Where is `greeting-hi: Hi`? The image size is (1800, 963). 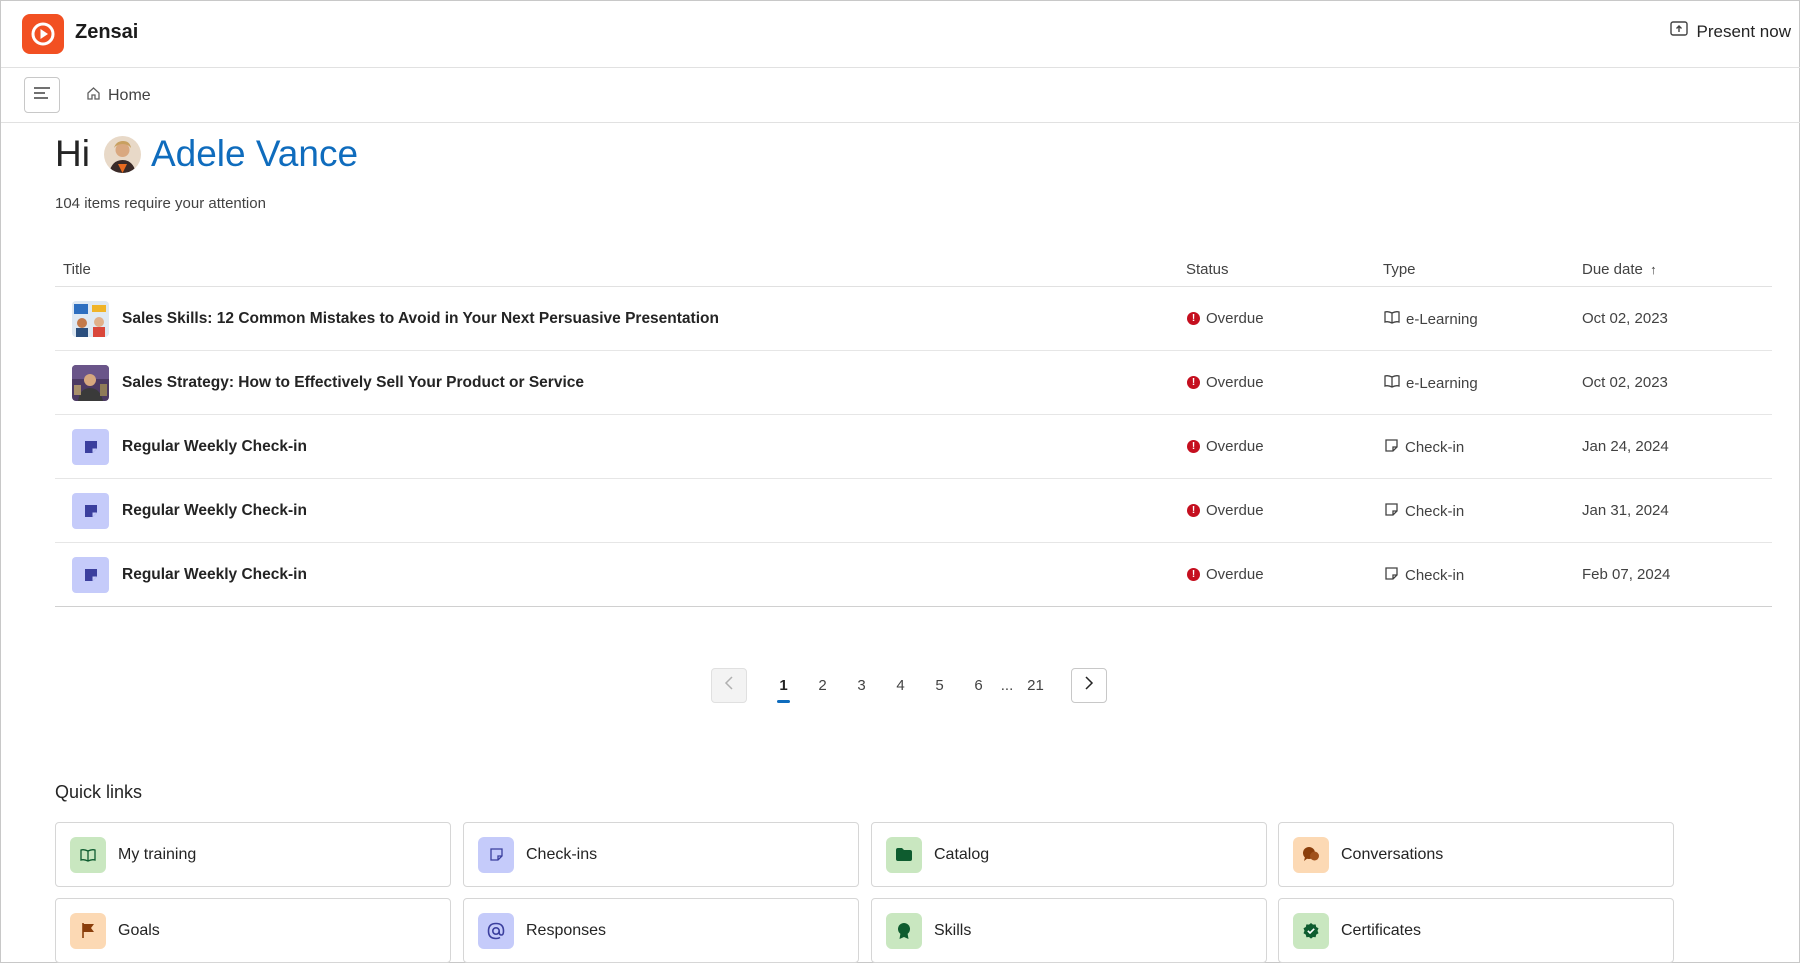 greeting-hi: Hi is located at coordinates (72, 153).